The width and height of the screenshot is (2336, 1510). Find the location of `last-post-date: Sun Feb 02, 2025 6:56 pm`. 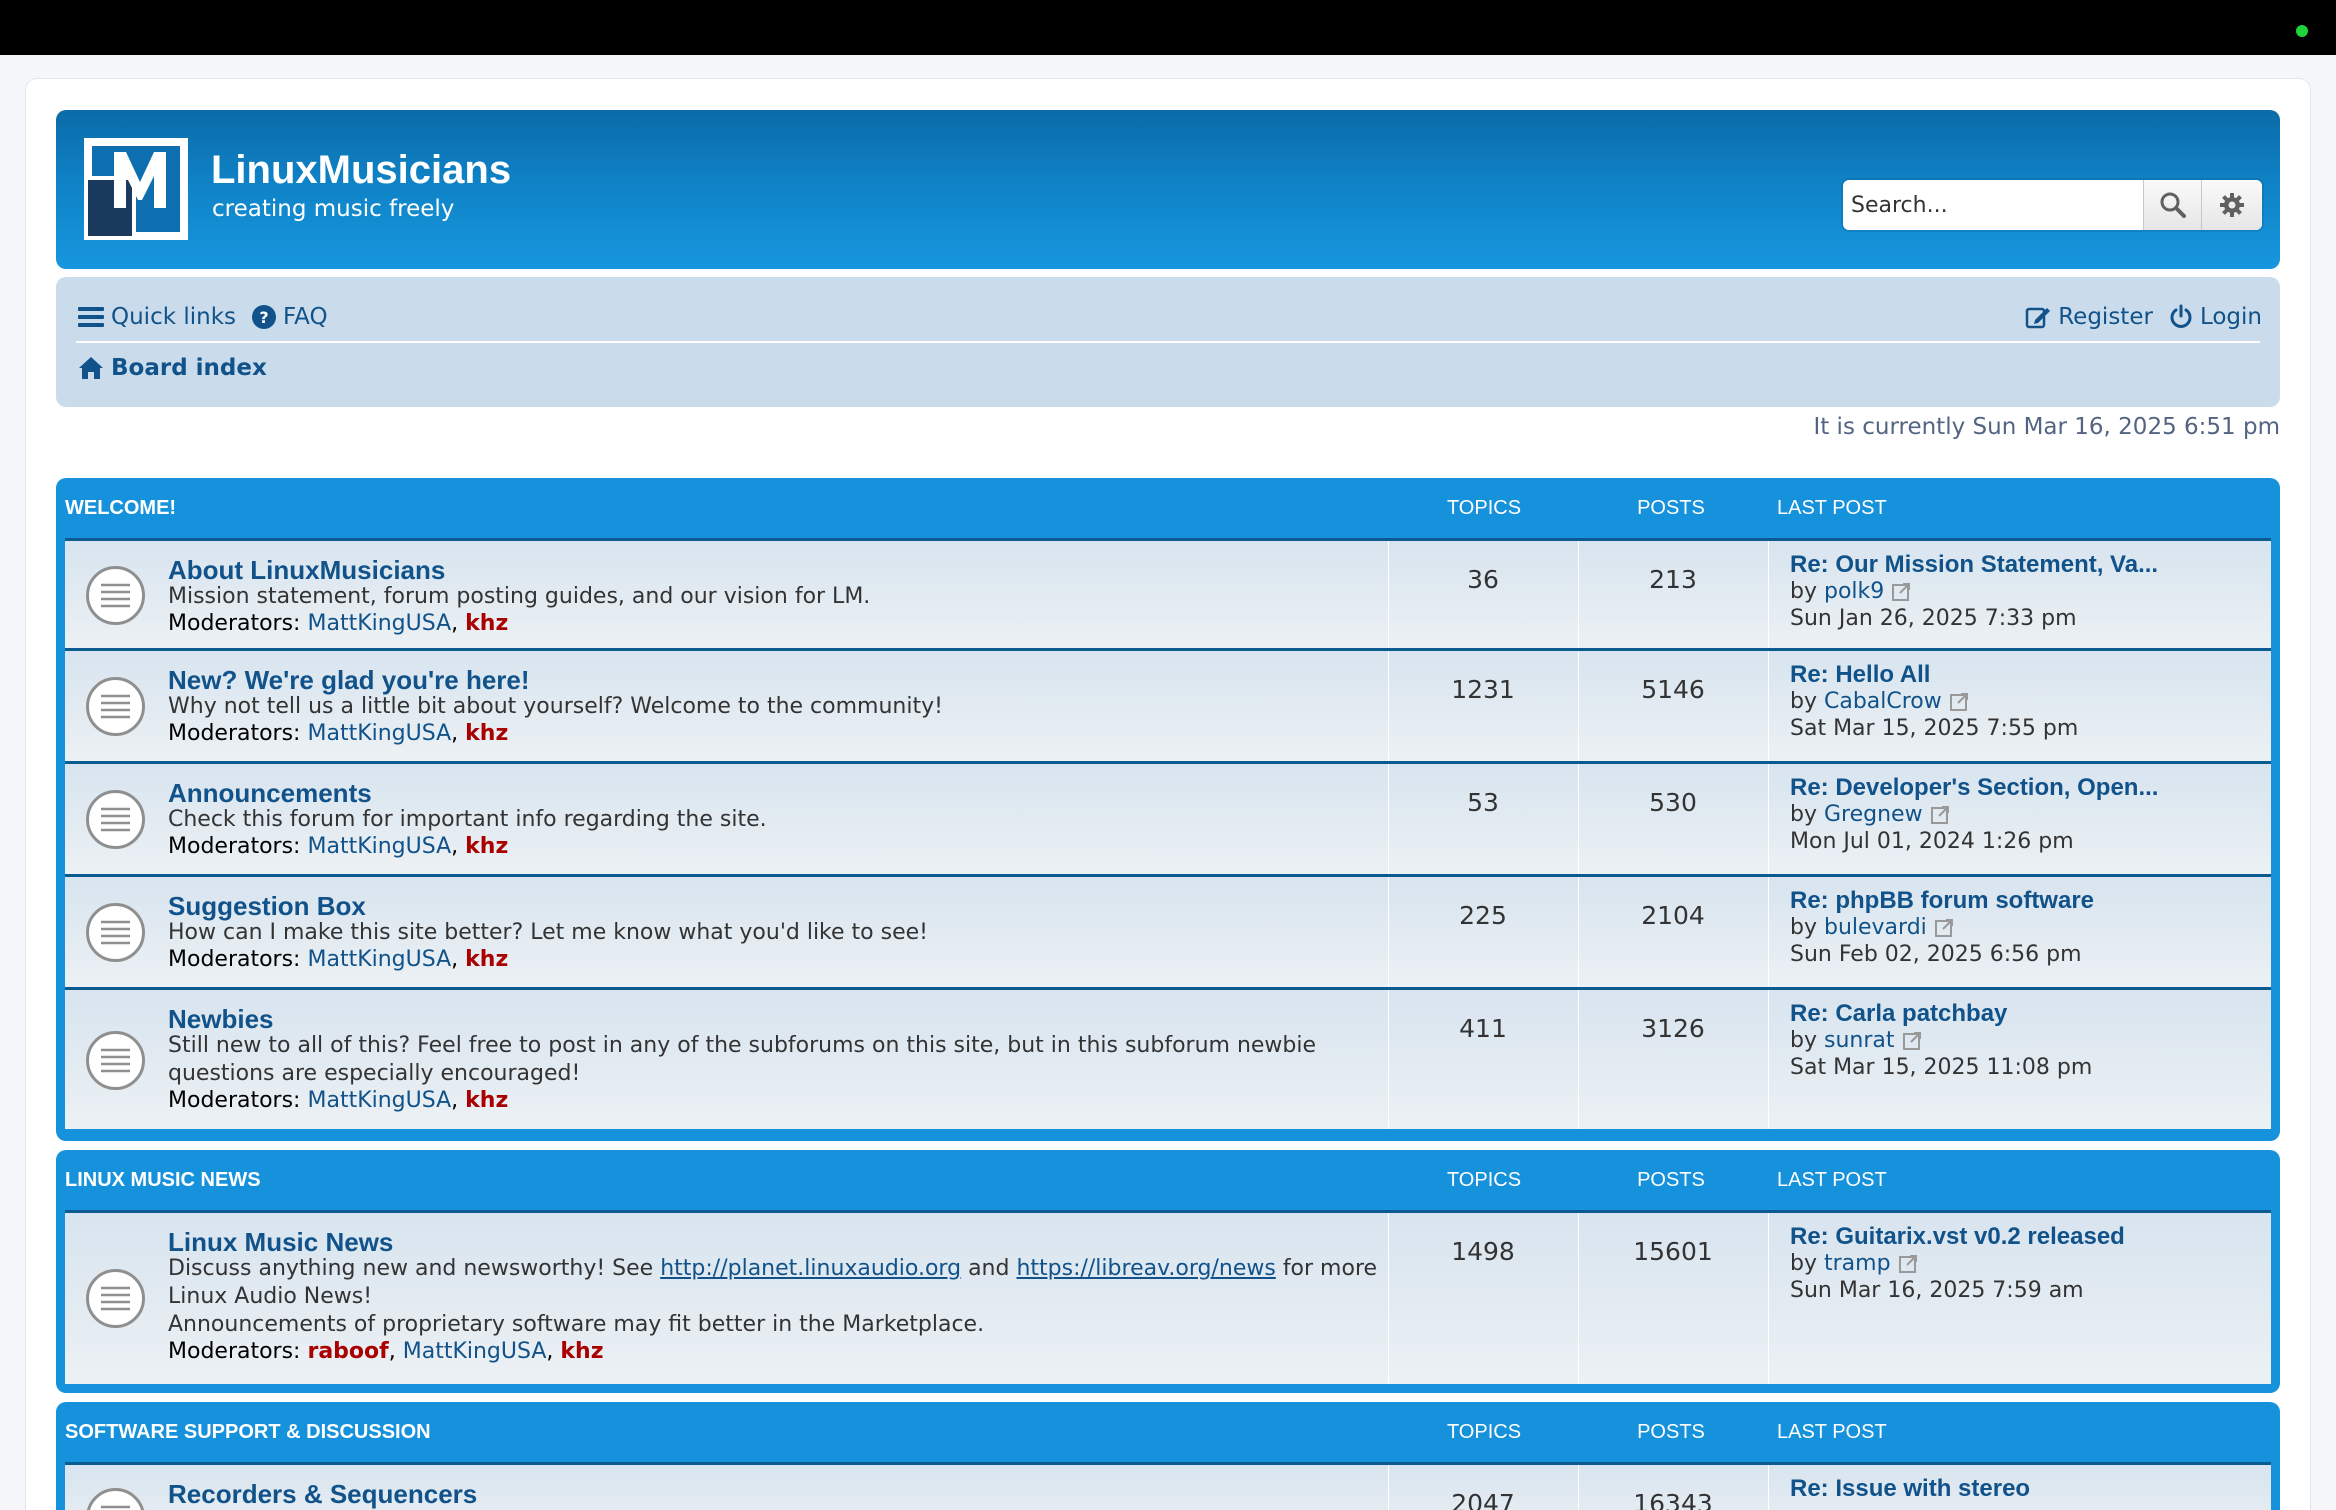

last-post-date: Sun Feb 02, 2025 6:56 pm is located at coordinates (1936, 954).